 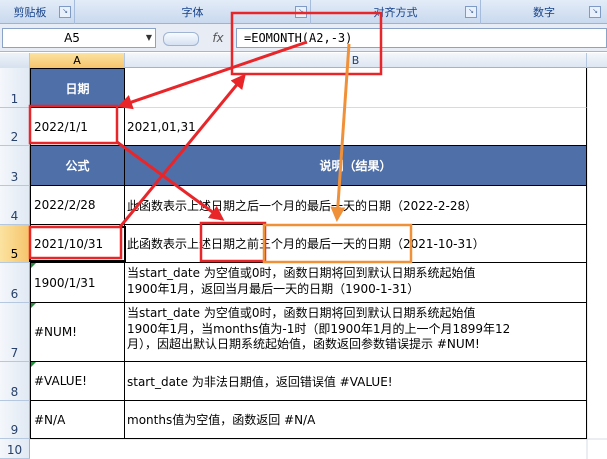 I want to click on arrow-months-to-description, so click(x=340, y=132).